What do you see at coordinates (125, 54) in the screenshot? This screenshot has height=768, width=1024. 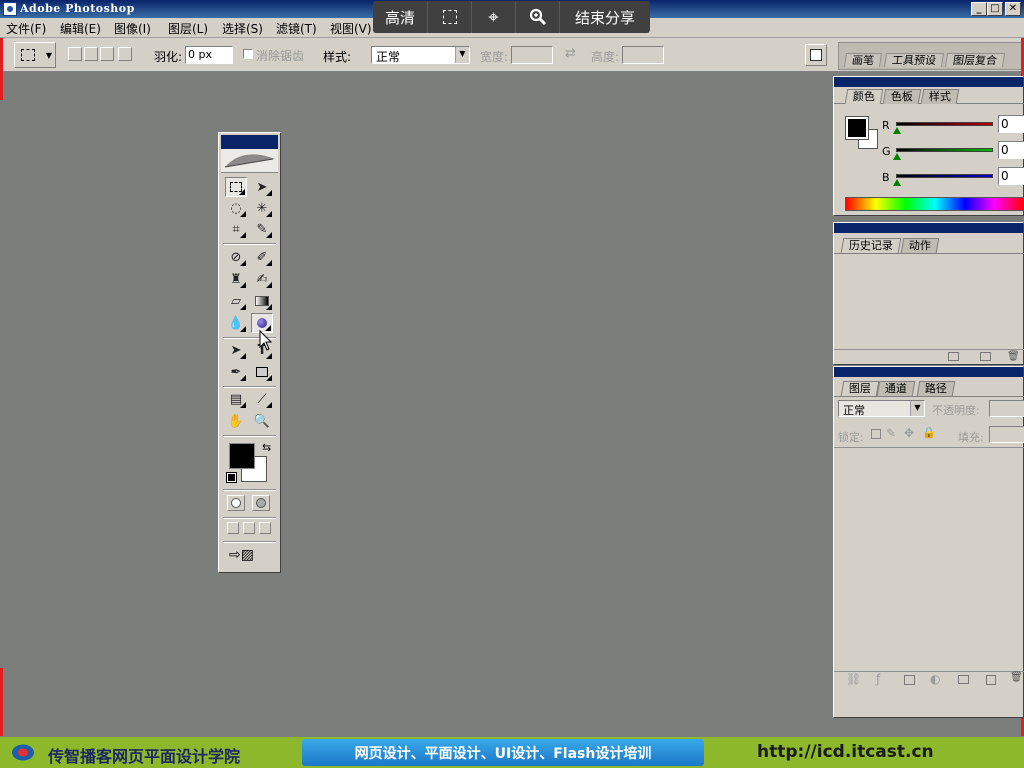 I see `intersect-selection-button` at bounding box center [125, 54].